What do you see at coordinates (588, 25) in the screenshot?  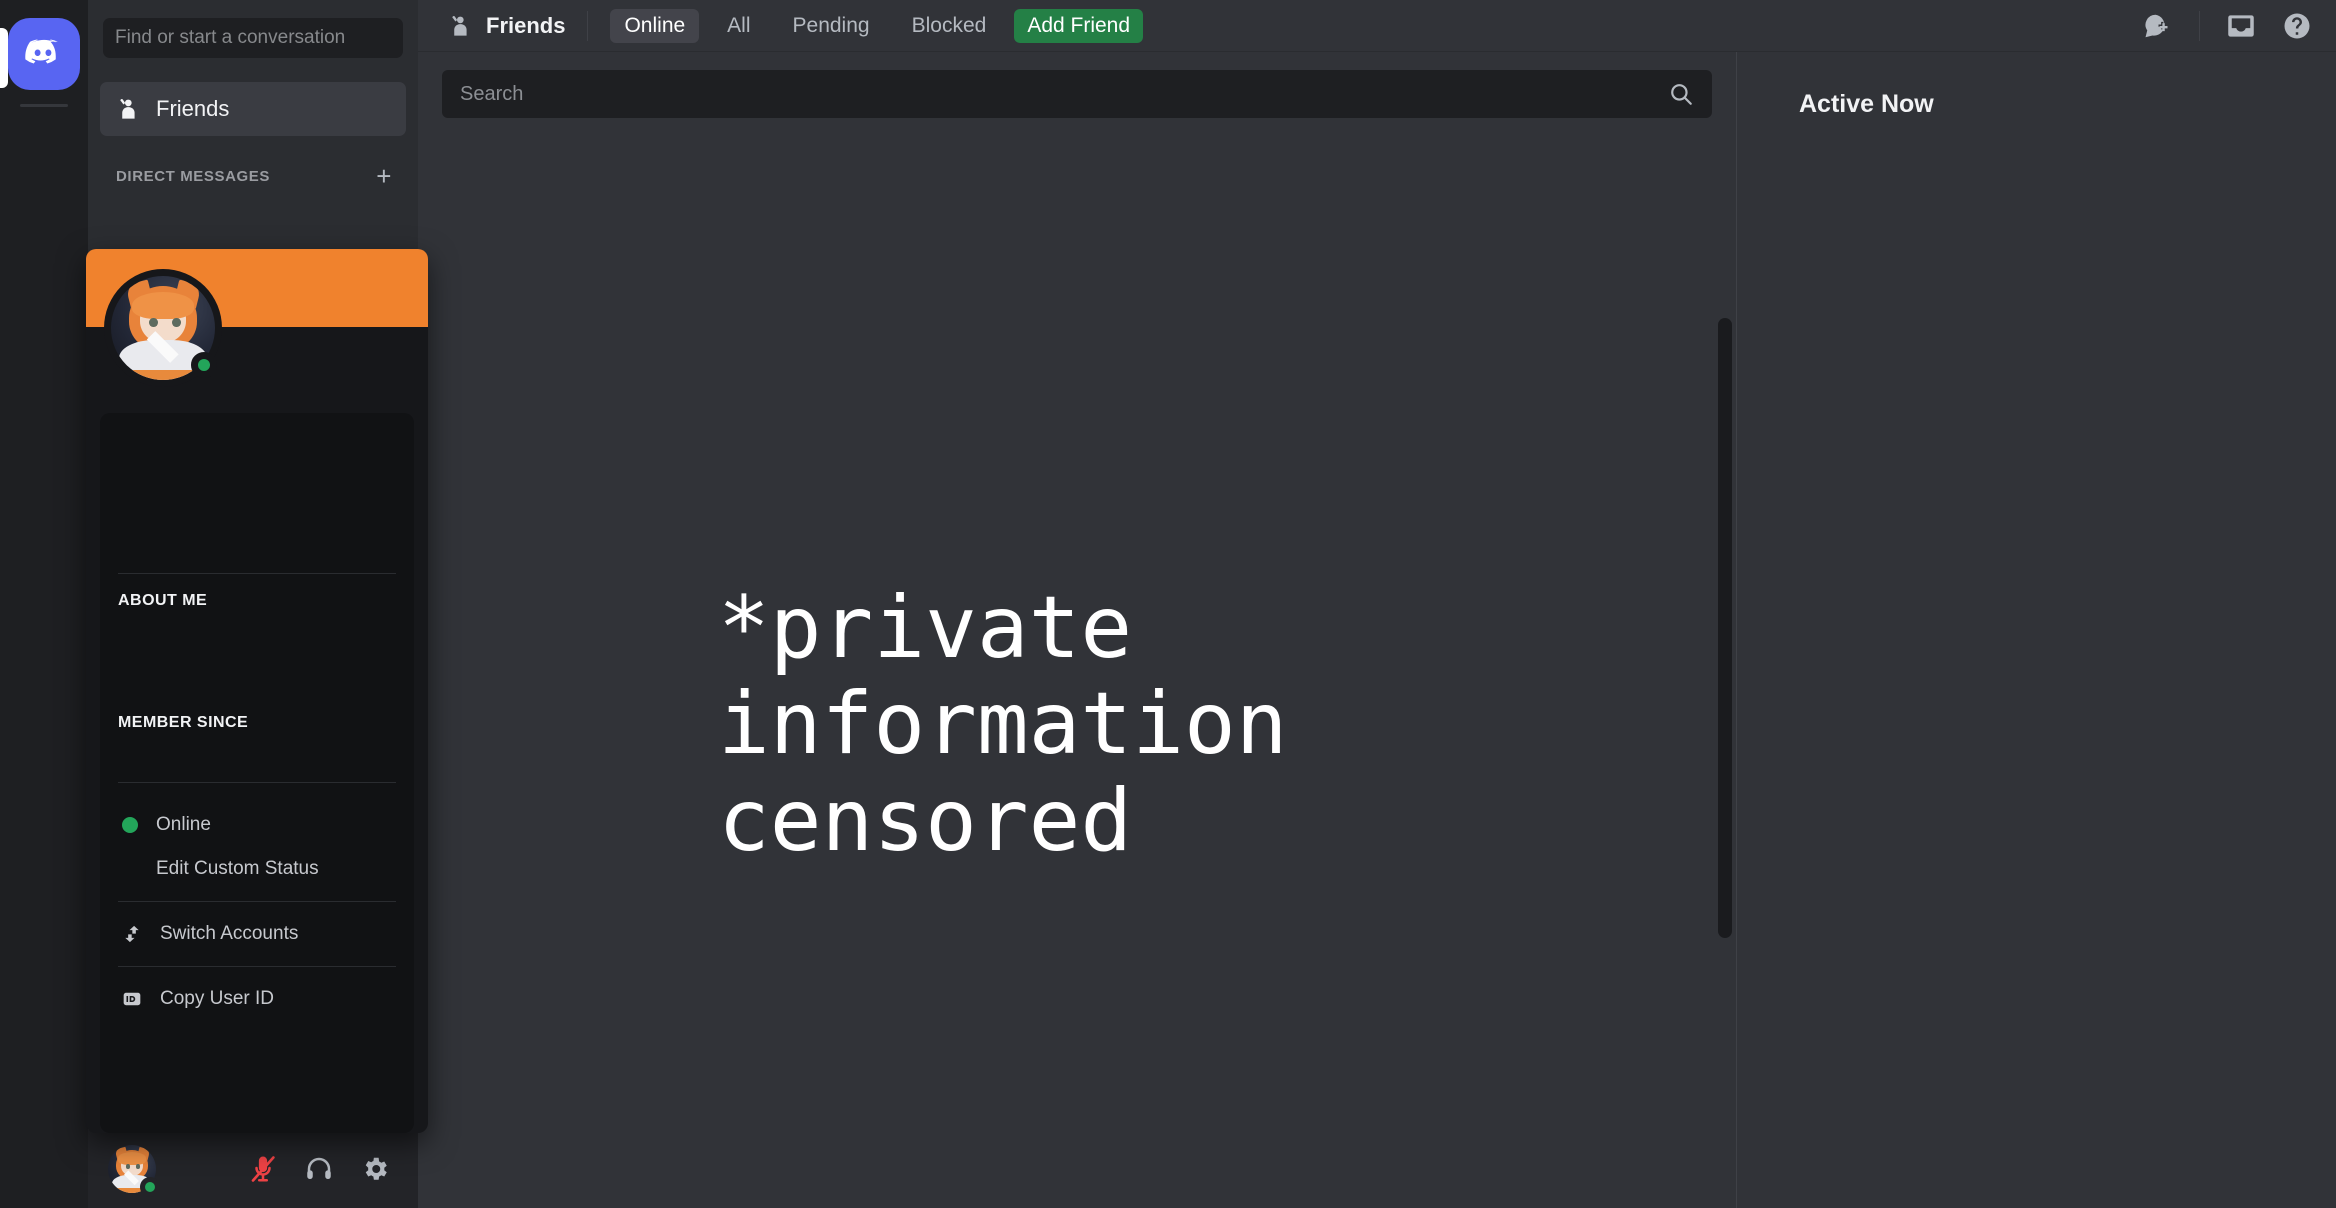 I see `topbar-divider` at bounding box center [588, 25].